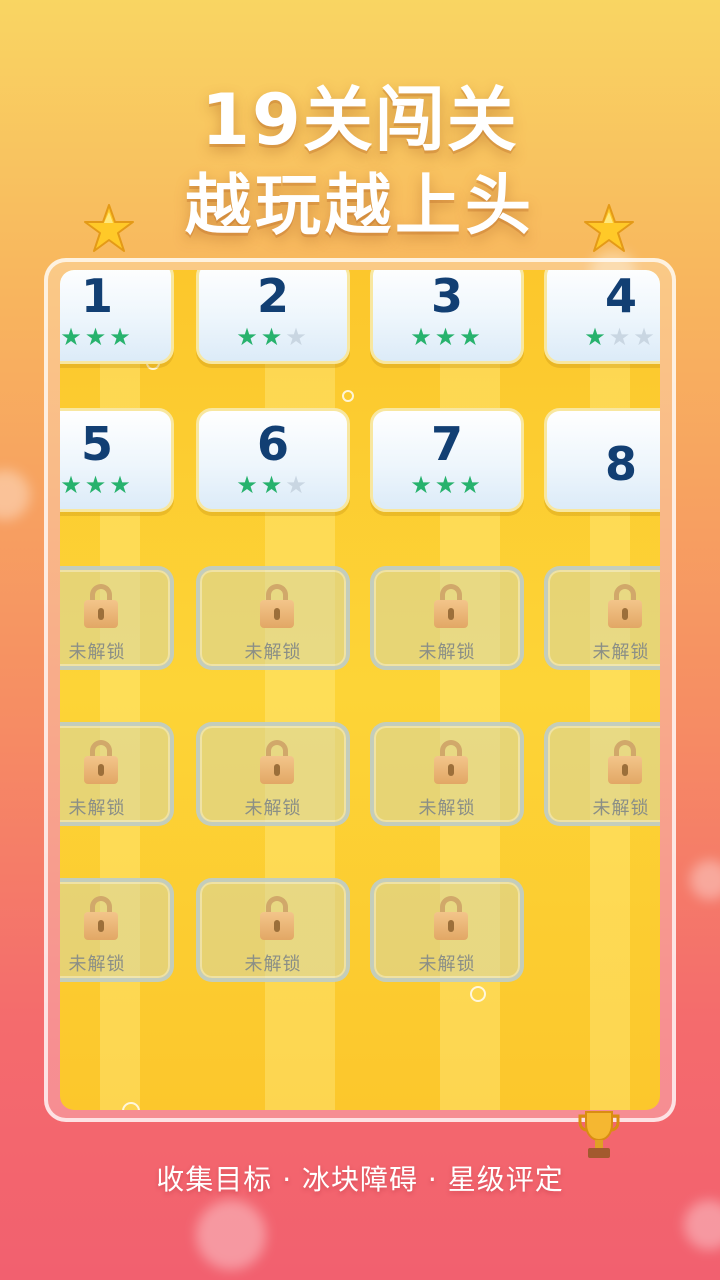  What do you see at coordinates (446, 296) in the screenshot?
I see `level-number: 3` at bounding box center [446, 296].